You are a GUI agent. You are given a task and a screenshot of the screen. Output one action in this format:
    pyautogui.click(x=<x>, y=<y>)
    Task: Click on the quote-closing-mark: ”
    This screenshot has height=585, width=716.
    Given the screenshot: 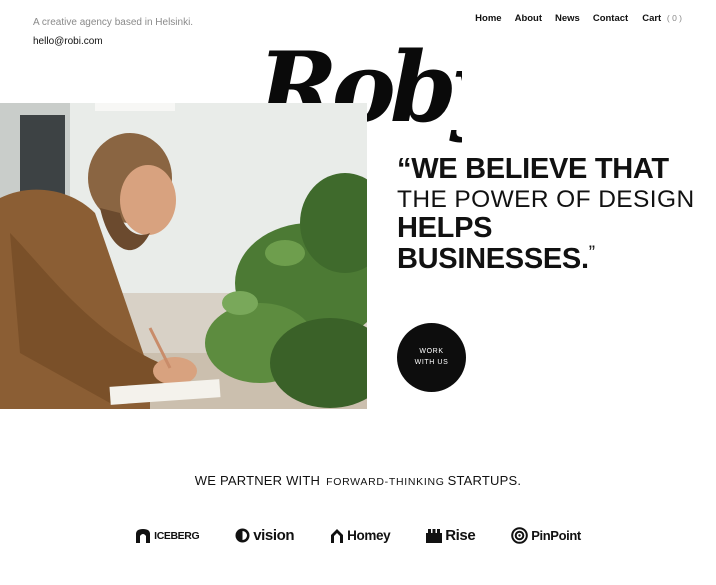 What is the action you would take?
    pyautogui.click(x=591, y=253)
    